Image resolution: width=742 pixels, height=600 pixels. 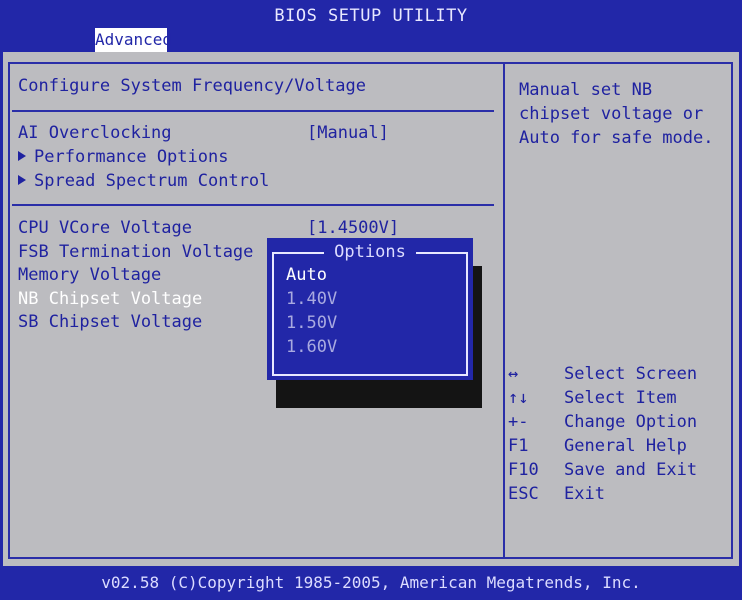 I want to click on popup-title: Options, so click(x=370, y=252).